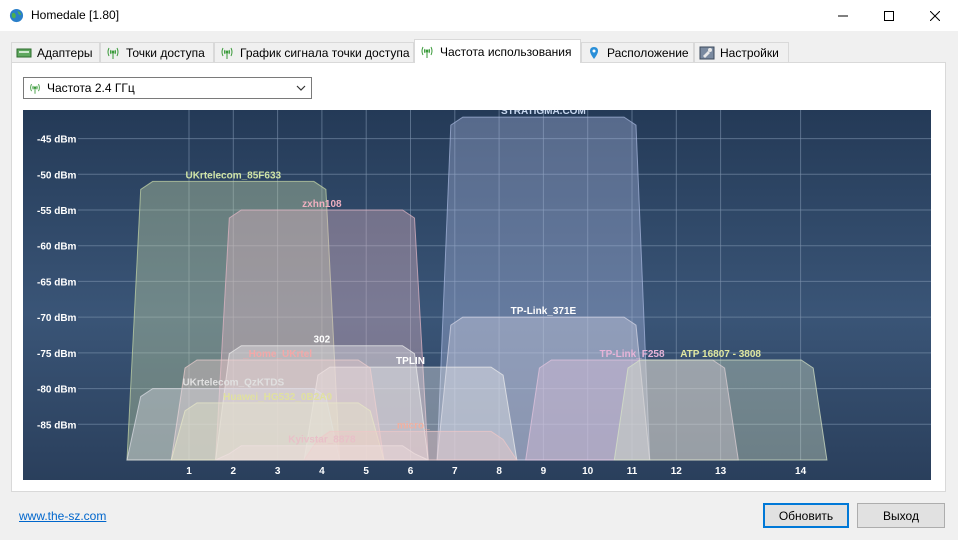  Describe the element at coordinates (277, 397) in the screenshot. I see `network-label: Huawei_HG532_0B2A0` at that location.